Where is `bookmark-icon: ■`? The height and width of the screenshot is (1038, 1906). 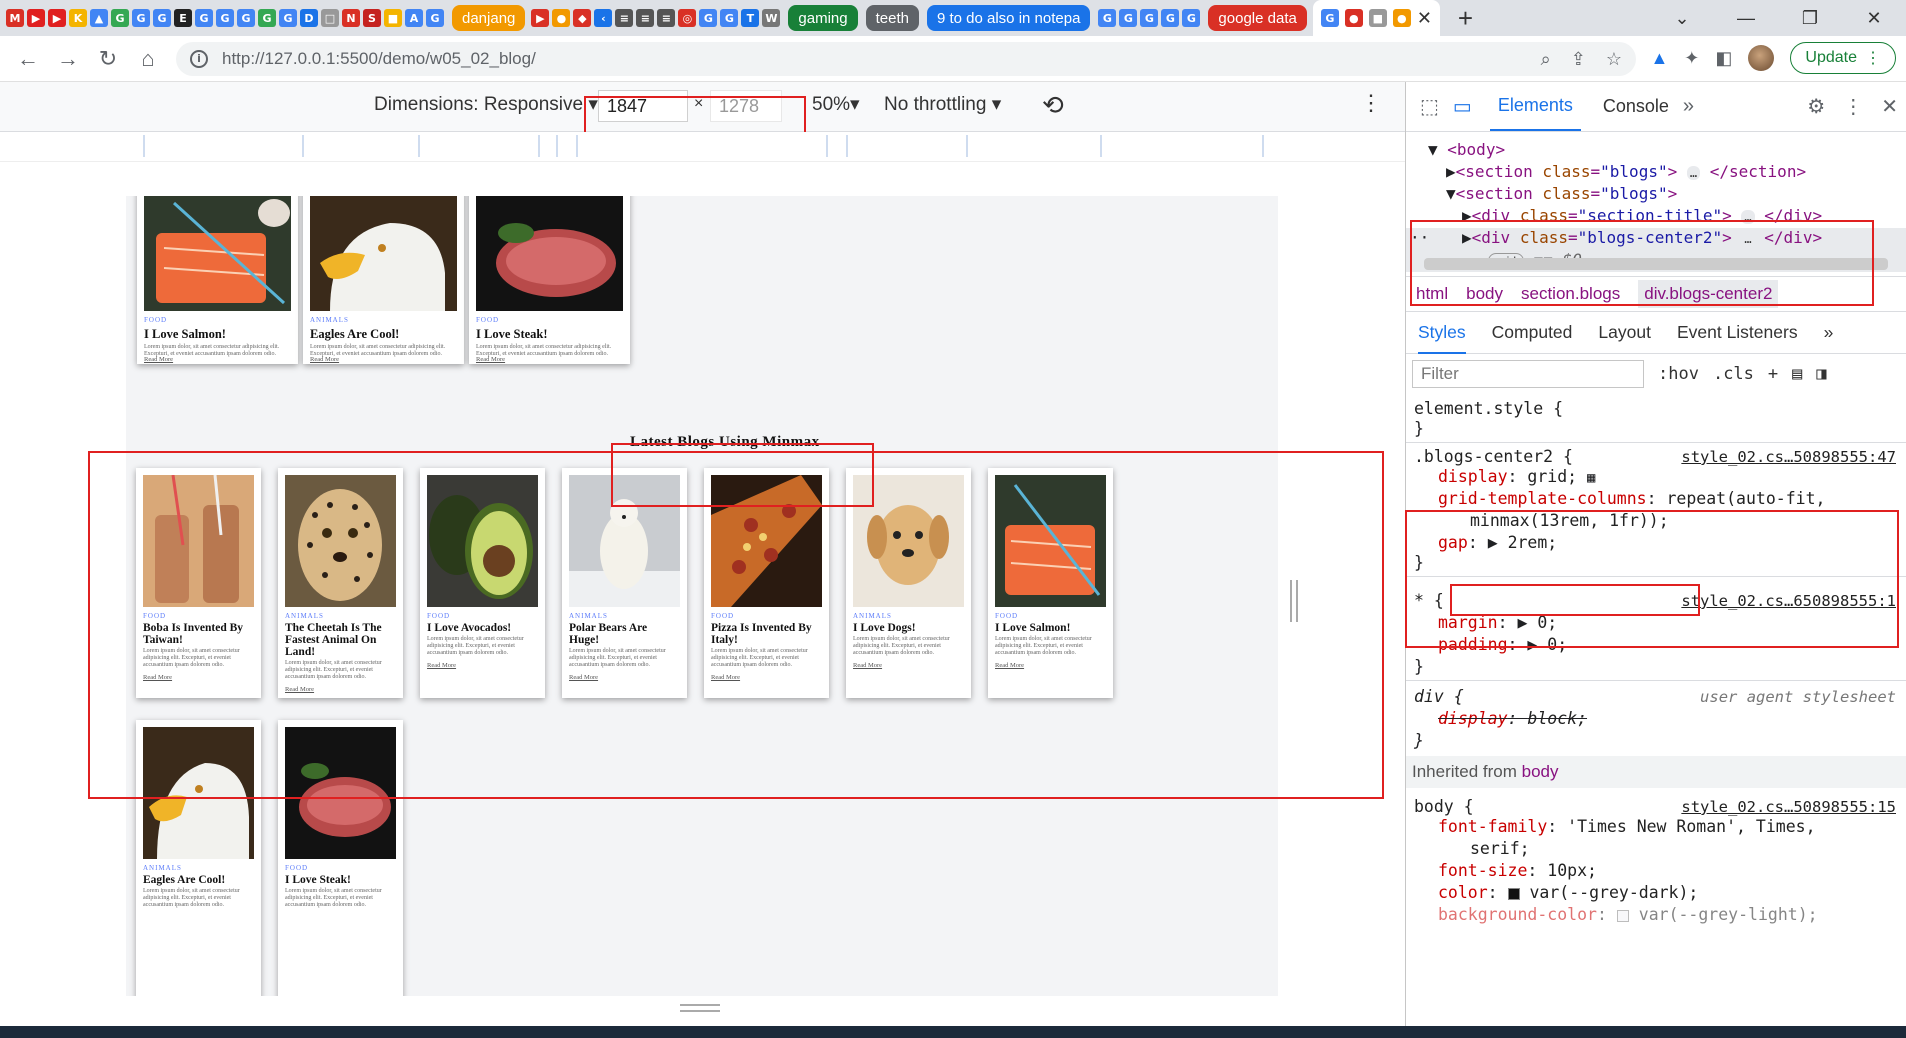
bookmark-icon: ■ is located at coordinates (393, 18).